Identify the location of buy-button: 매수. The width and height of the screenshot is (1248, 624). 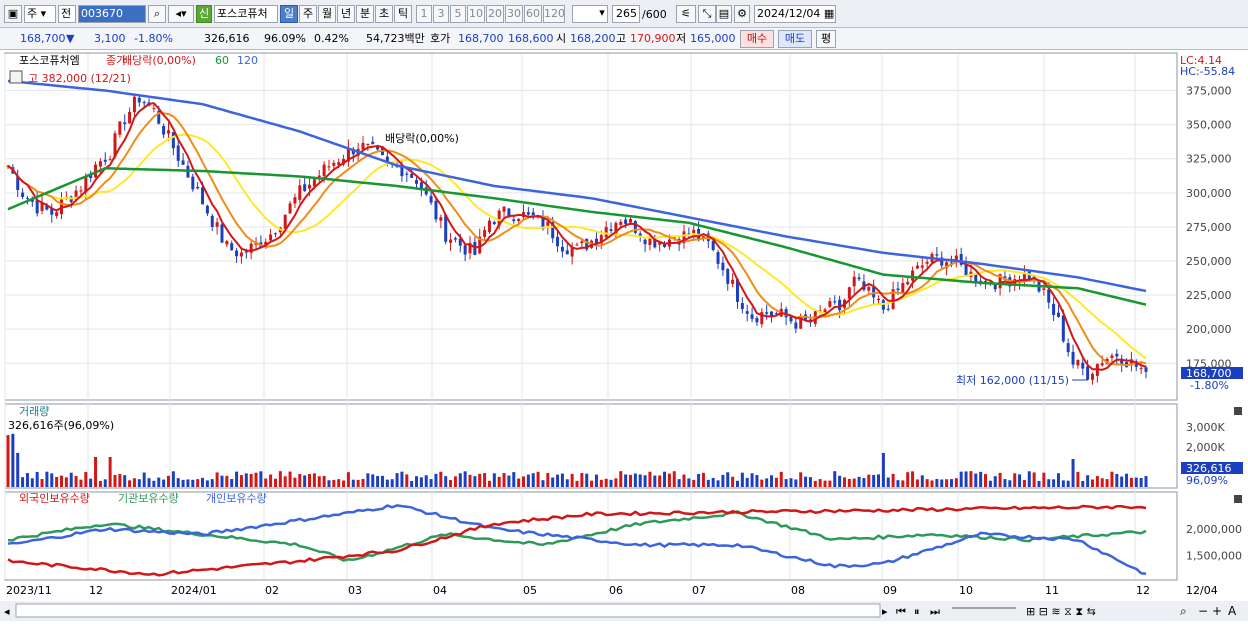
(757, 39).